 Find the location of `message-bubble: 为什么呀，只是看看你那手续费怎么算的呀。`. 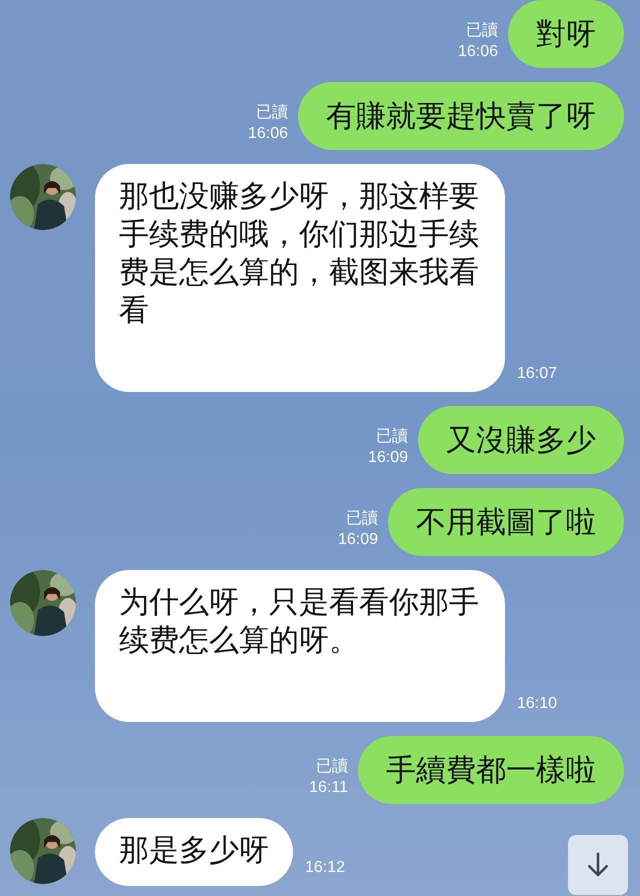

message-bubble: 为什么呀，只是看看你那手续费怎么算的呀。 is located at coordinates (300, 646).